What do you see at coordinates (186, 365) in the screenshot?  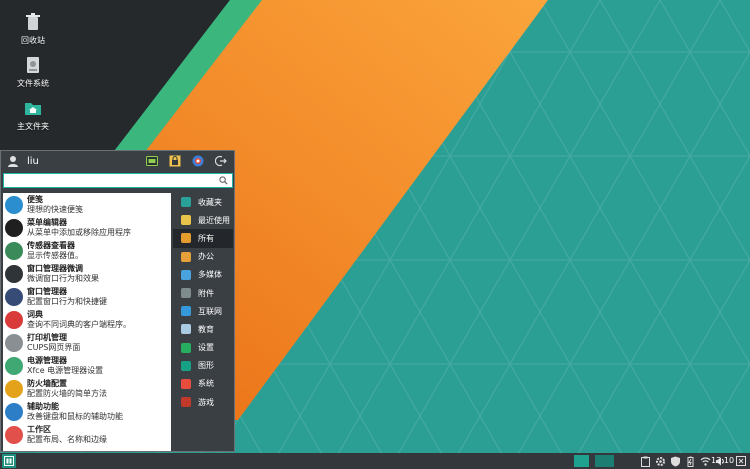 I see `graphics-icon` at bounding box center [186, 365].